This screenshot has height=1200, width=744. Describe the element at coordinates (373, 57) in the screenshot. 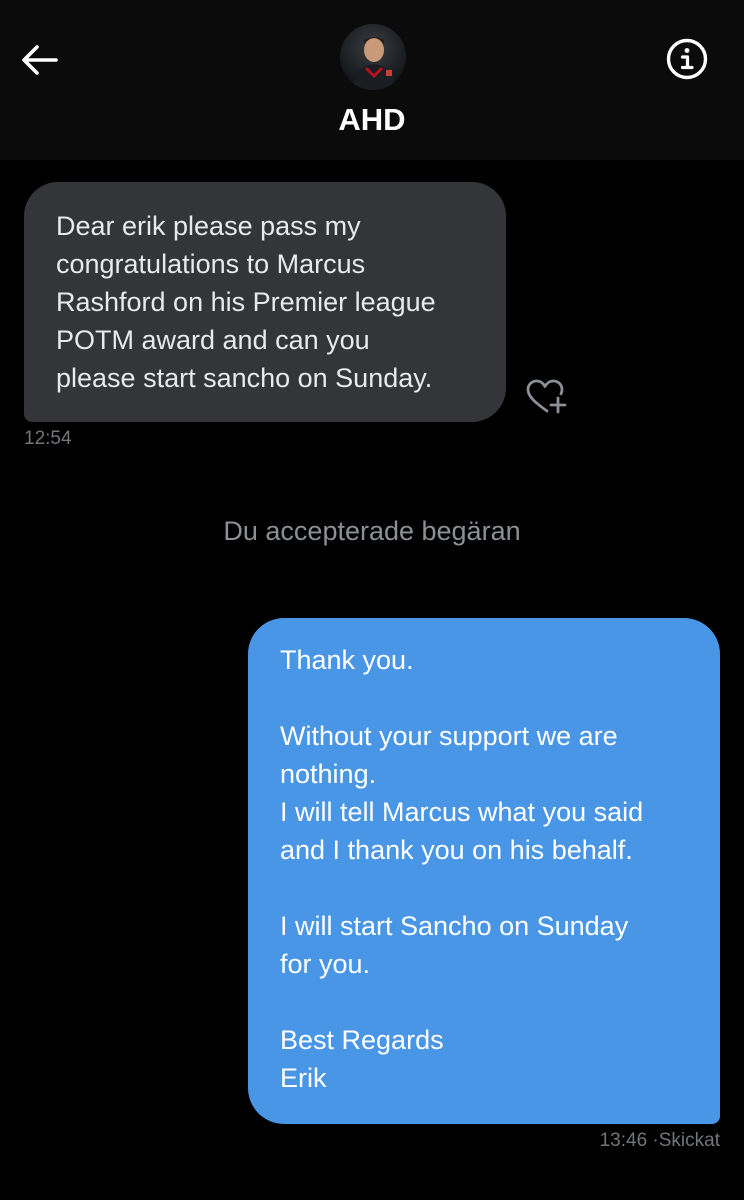

I see `avatar` at that location.